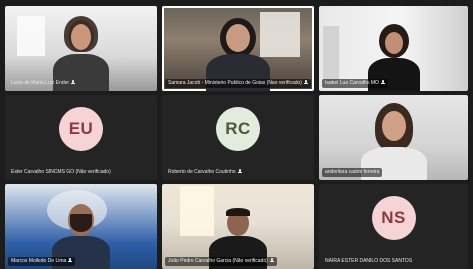  What do you see at coordinates (393, 48) in the screenshot?
I see `participant-tile: Isabel Lua Carvalho MO` at bounding box center [393, 48].